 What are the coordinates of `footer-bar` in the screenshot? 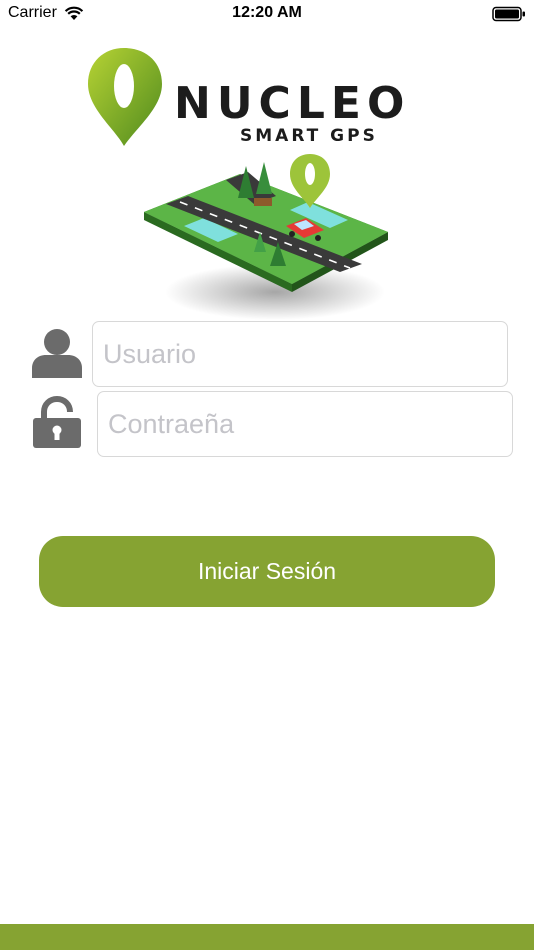 It's located at (267, 937).